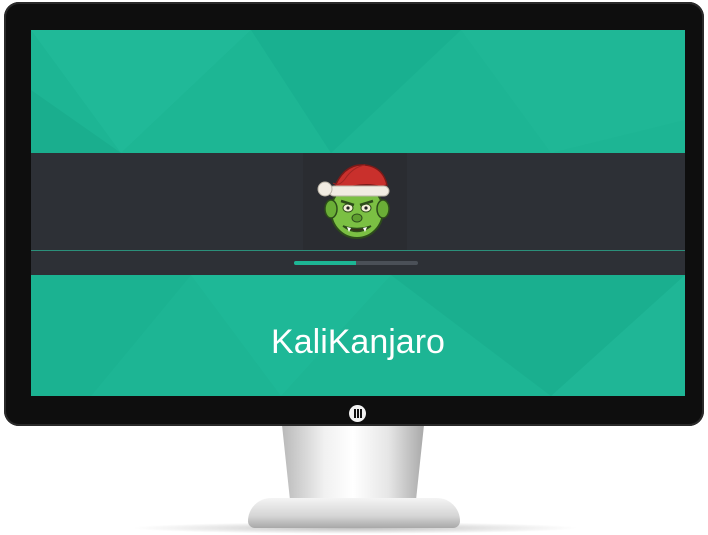 Image resolution: width=708 pixels, height=535 pixels. Describe the element at coordinates (357, 413) in the screenshot. I see `monitor-power-button-icon` at that location.